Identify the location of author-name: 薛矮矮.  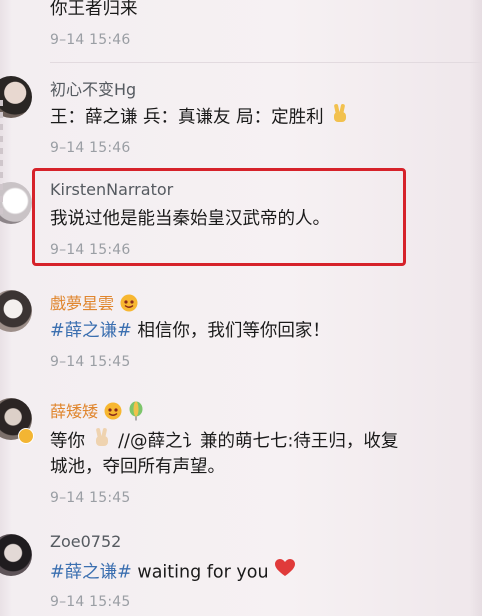
(74, 411).